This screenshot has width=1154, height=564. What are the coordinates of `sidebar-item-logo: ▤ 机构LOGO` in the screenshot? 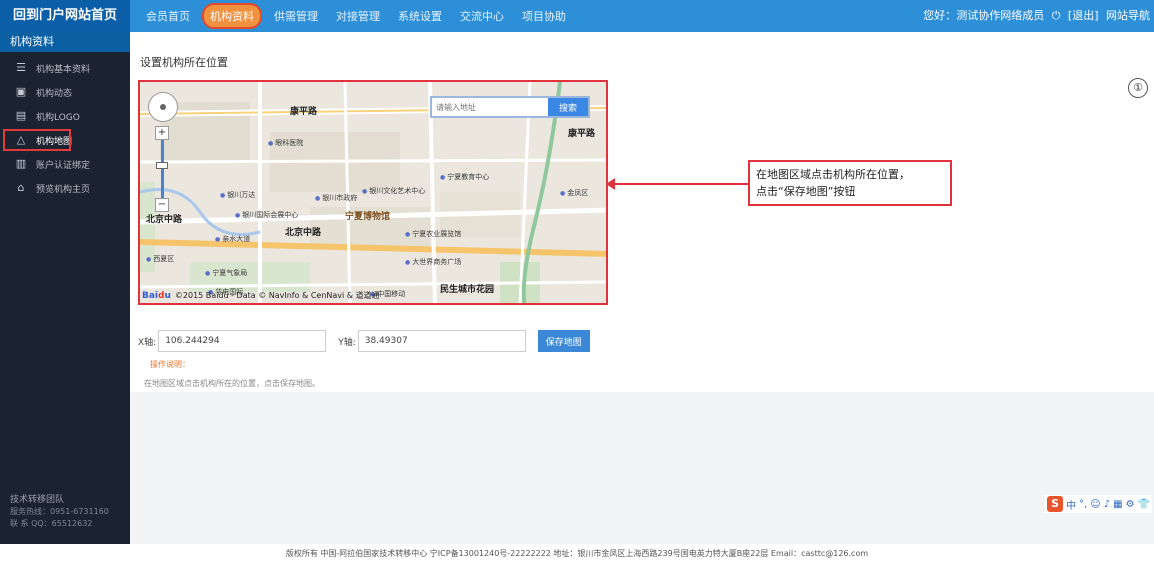 It's located at (65, 116).